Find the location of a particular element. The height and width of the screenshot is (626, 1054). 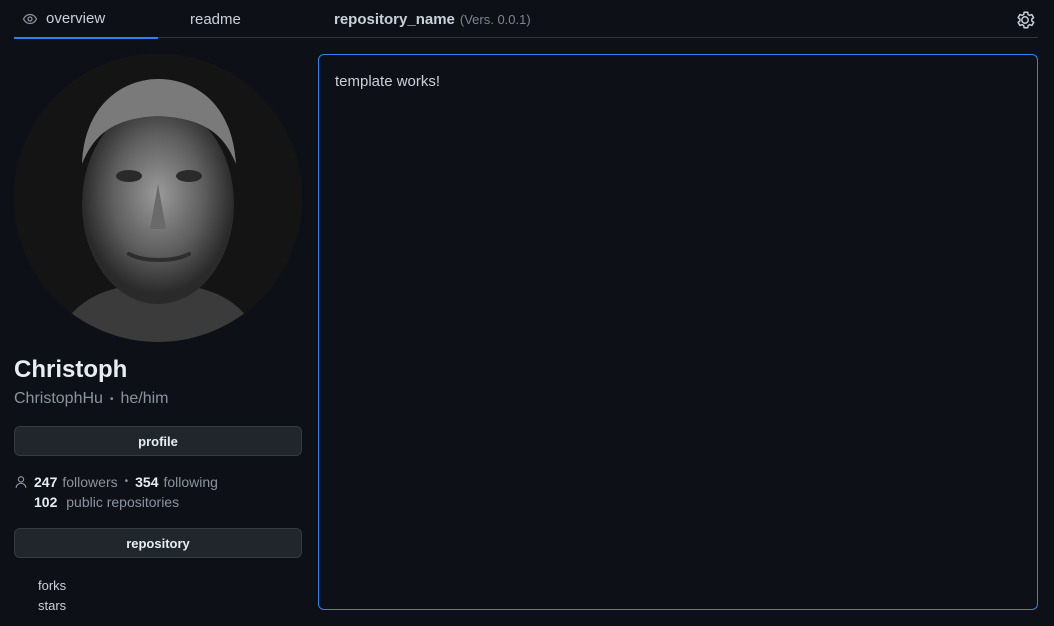

avatar is located at coordinates (158, 198).